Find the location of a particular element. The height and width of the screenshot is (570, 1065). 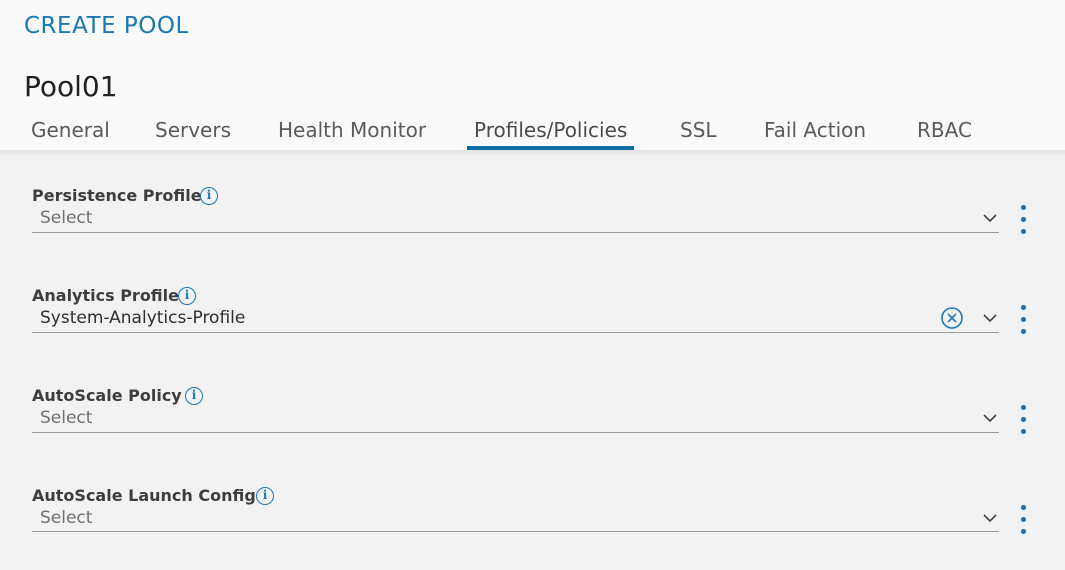

autoscale-policy-placeholder: Select is located at coordinates (66, 418).